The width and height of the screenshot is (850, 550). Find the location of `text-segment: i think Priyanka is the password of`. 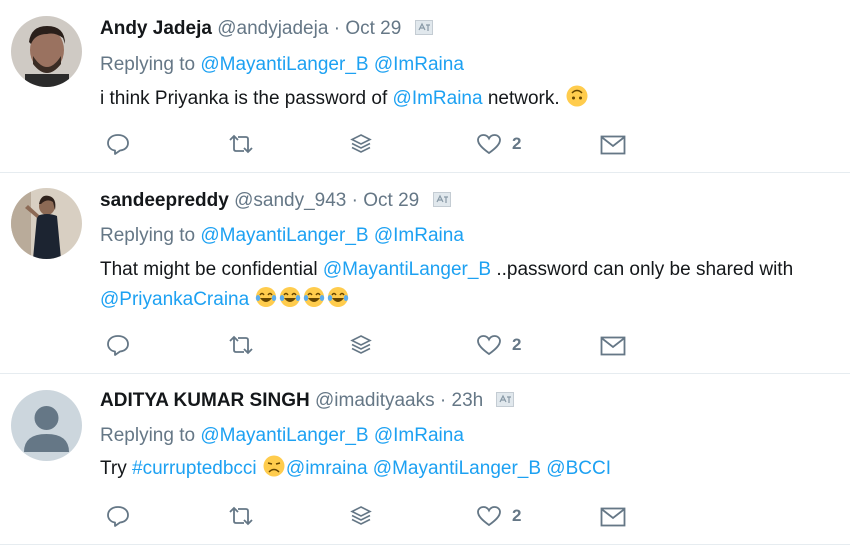

text-segment: i think Priyanka is the password of is located at coordinates (246, 98).